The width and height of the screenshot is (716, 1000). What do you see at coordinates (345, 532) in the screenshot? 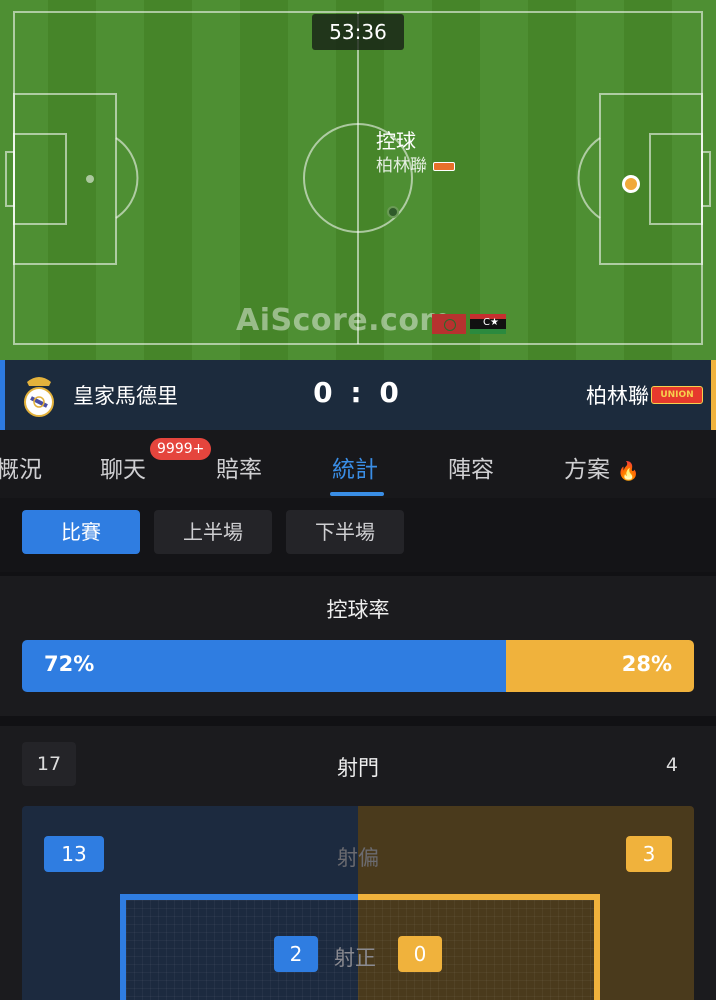
I see `period-second-half-button: 下半場` at bounding box center [345, 532].